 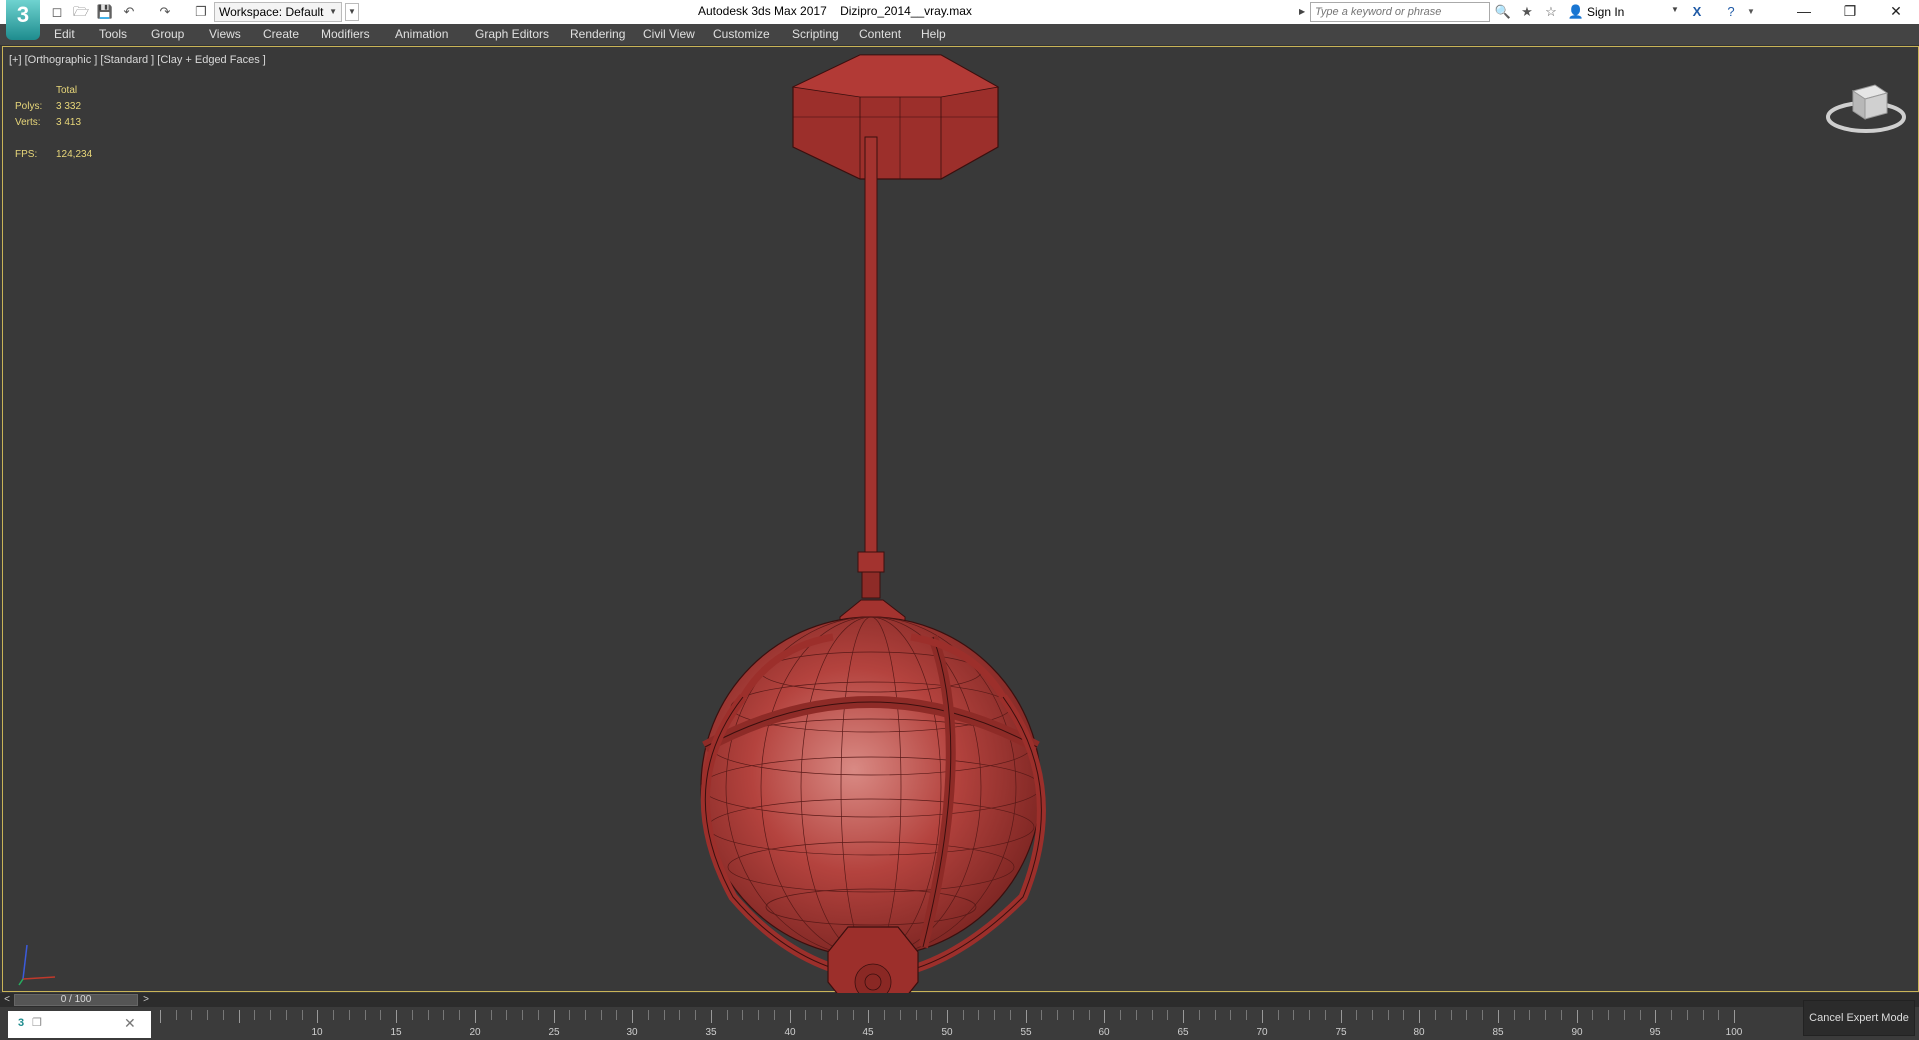 What do you see at coordinates (345, 34) in the screenshot?
I see `menu-modifiers: Modifiers` at bounding box center [345, 34].